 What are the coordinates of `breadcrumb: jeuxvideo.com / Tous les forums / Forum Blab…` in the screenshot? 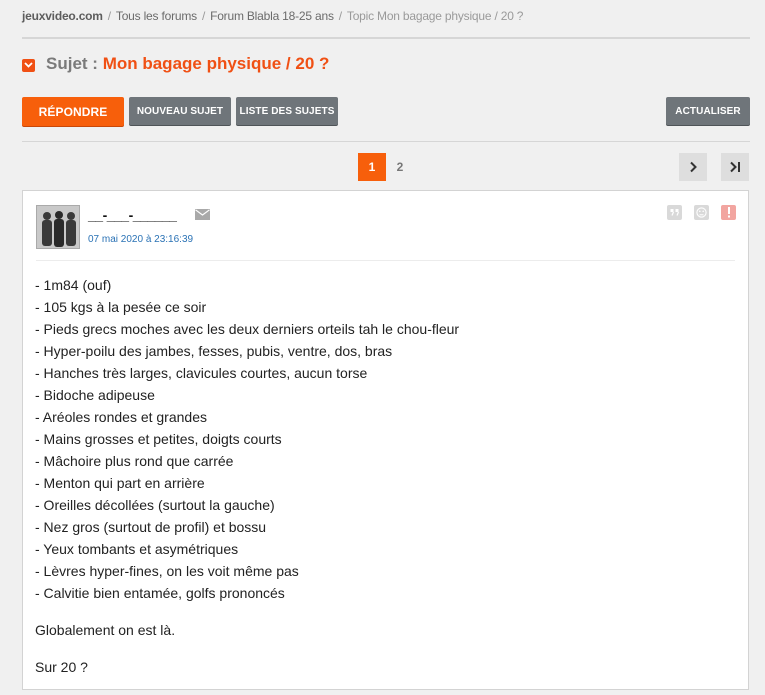 It's located at (272, 16).